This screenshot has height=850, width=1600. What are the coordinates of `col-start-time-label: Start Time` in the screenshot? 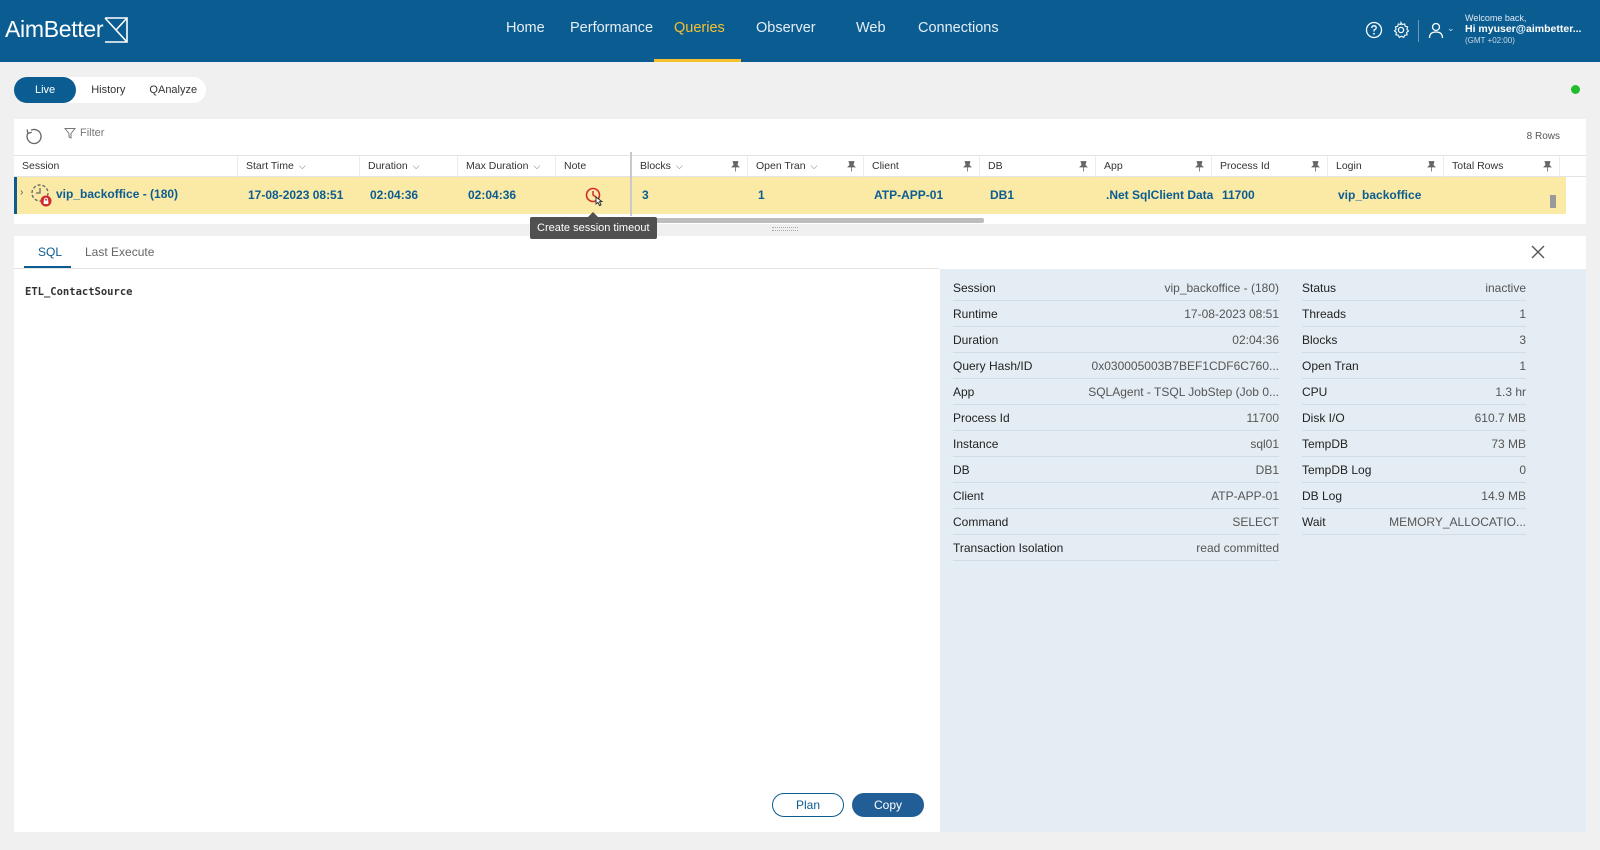 It's located at (270, 166).